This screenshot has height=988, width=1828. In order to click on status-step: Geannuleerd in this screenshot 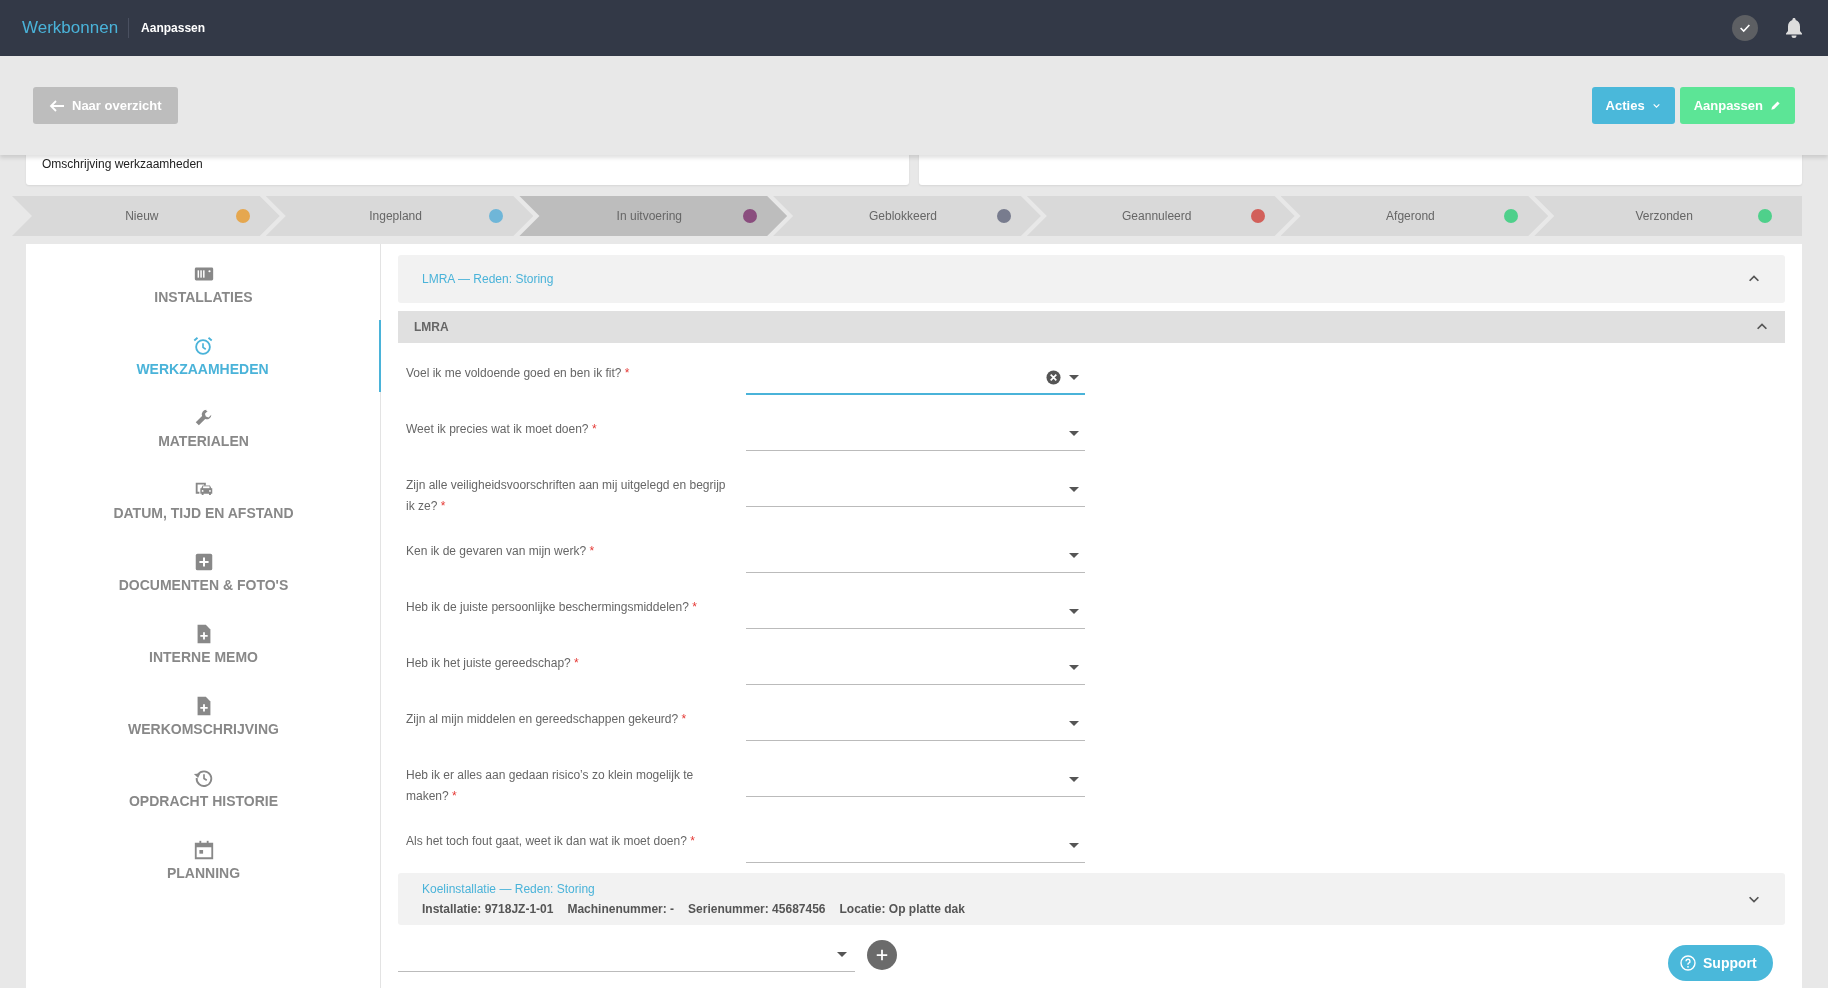, I will do `click(1160, 216)`.